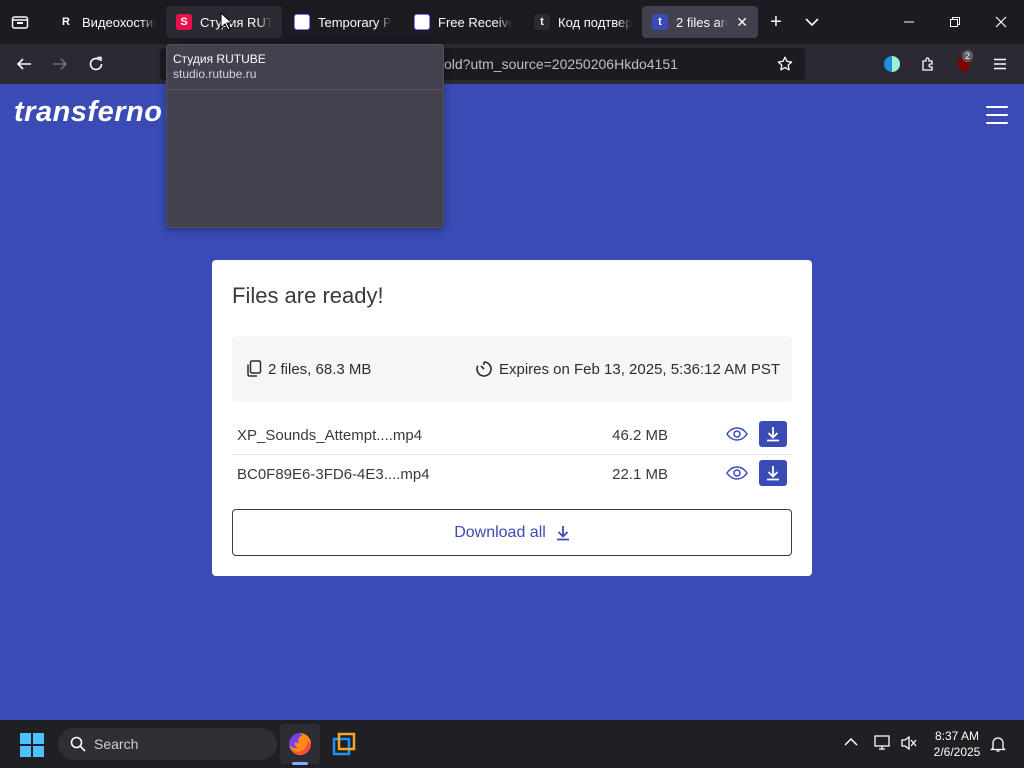 Image resolution: width=1024 pixels, height=768 pixels. Describe the element at coordinates (484, 369) in the screenshot. I see `timer-icon` at that location.